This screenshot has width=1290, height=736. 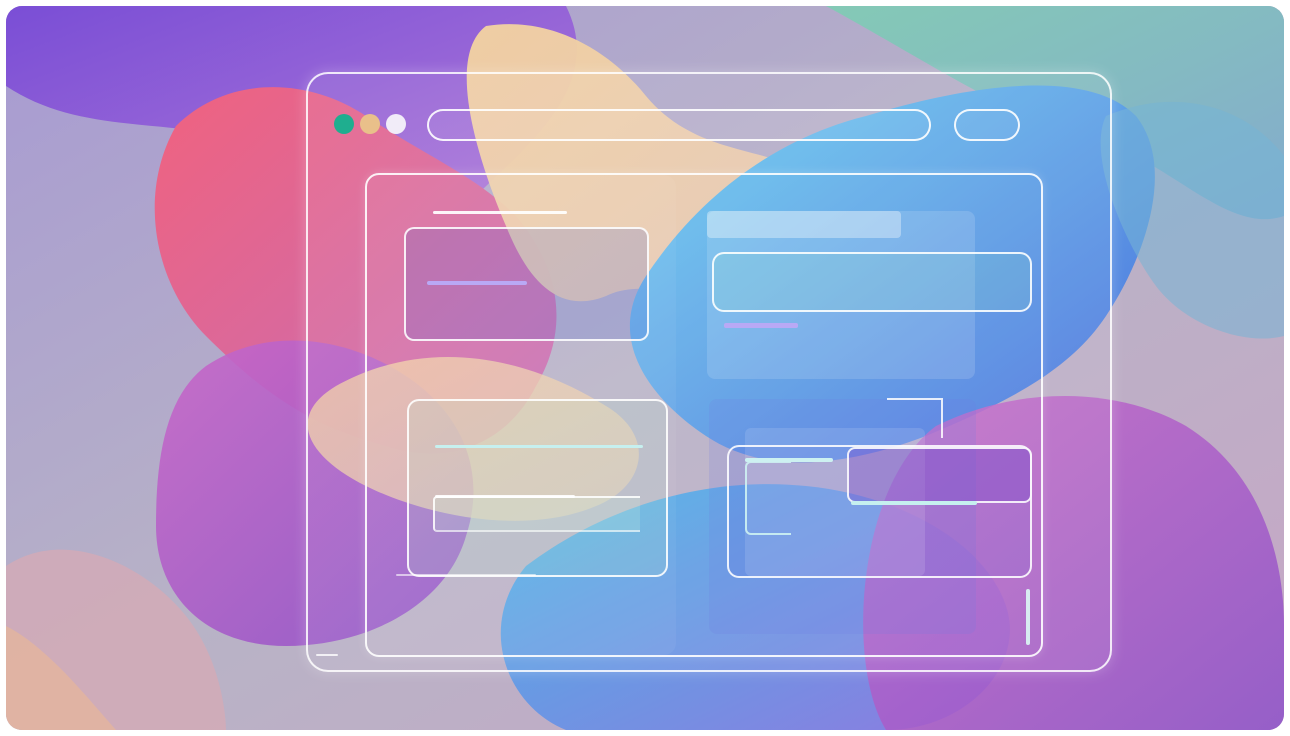 I want to click on right-input-field, so click(x=872, y=282).